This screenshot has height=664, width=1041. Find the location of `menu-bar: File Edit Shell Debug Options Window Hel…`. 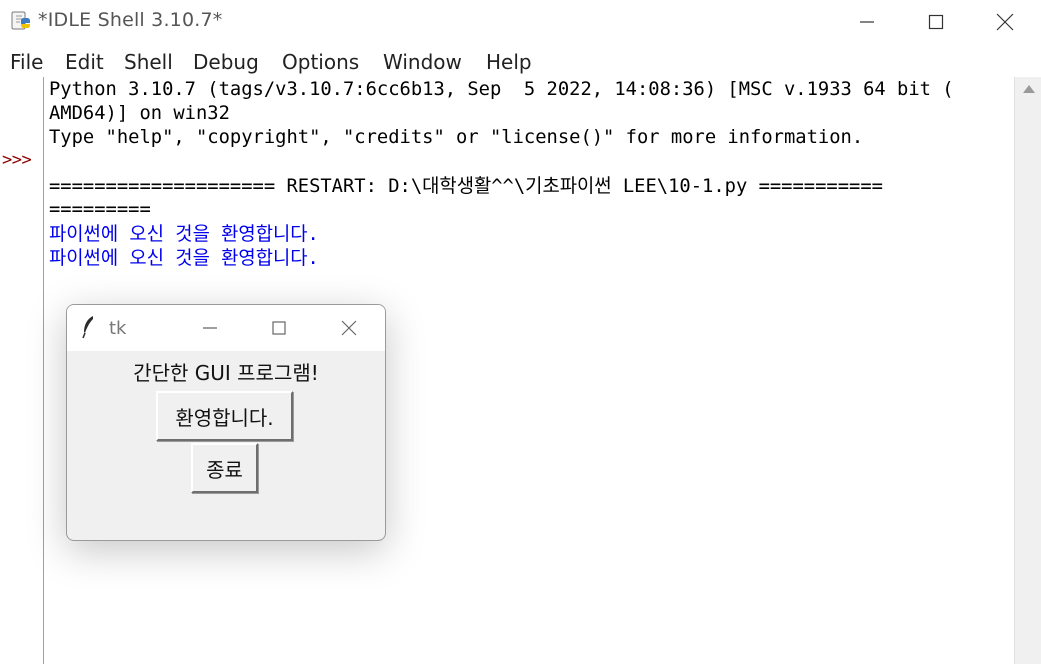

menu-bar: File Edit Shell Debug Options Window Hel… is located at coordinates (520, 61).